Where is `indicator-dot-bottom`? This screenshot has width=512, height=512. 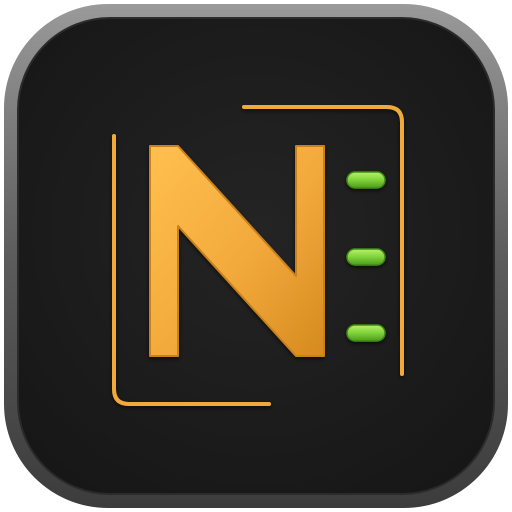
indicator-dot-bottom is located at coordinates (366, 333).